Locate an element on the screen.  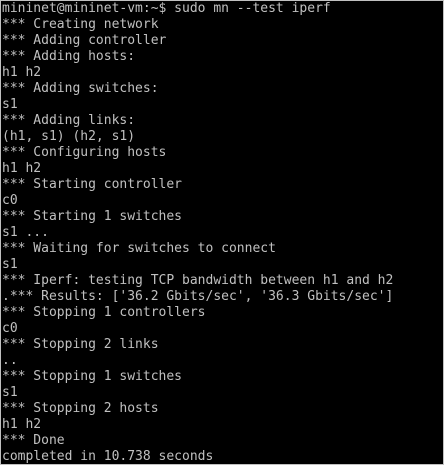
output-line: *** Stopping 1 controllers is located at coordinates (104, 312).